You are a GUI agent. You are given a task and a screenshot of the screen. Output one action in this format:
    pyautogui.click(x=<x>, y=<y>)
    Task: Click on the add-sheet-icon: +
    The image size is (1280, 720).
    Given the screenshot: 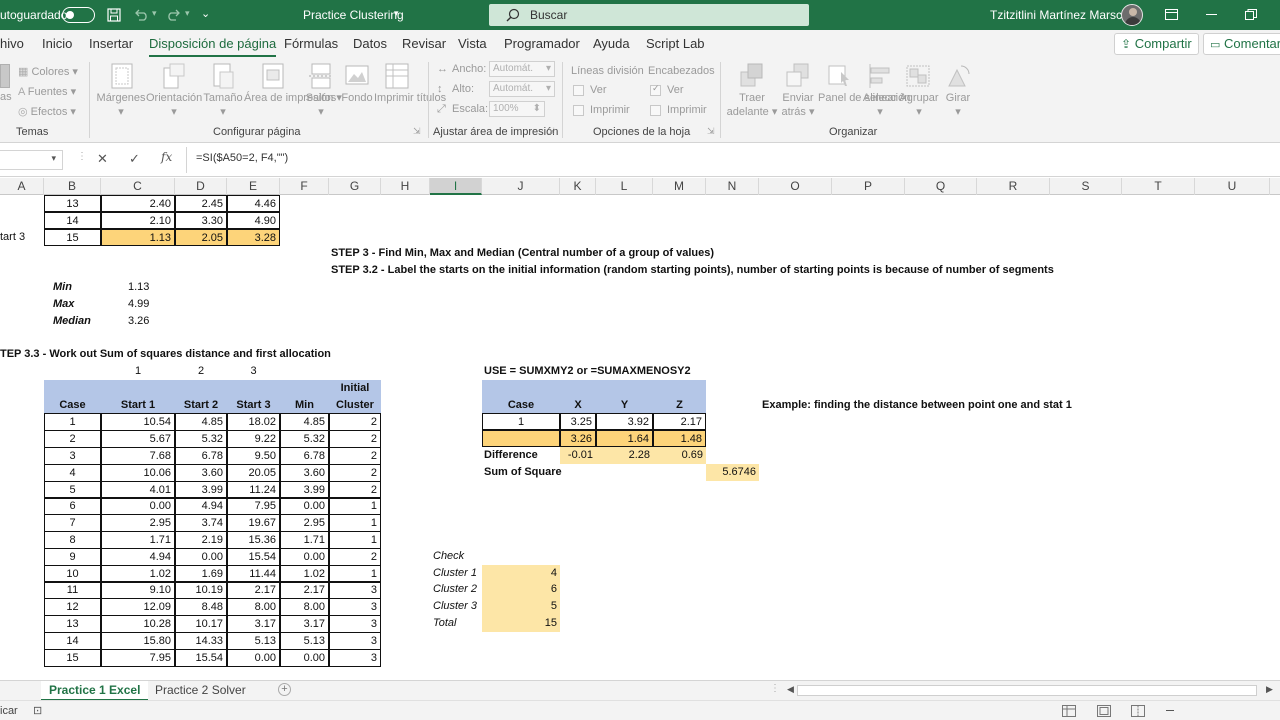 What is the action you would take?
    pyautogui.click(x=284, y=689)
    